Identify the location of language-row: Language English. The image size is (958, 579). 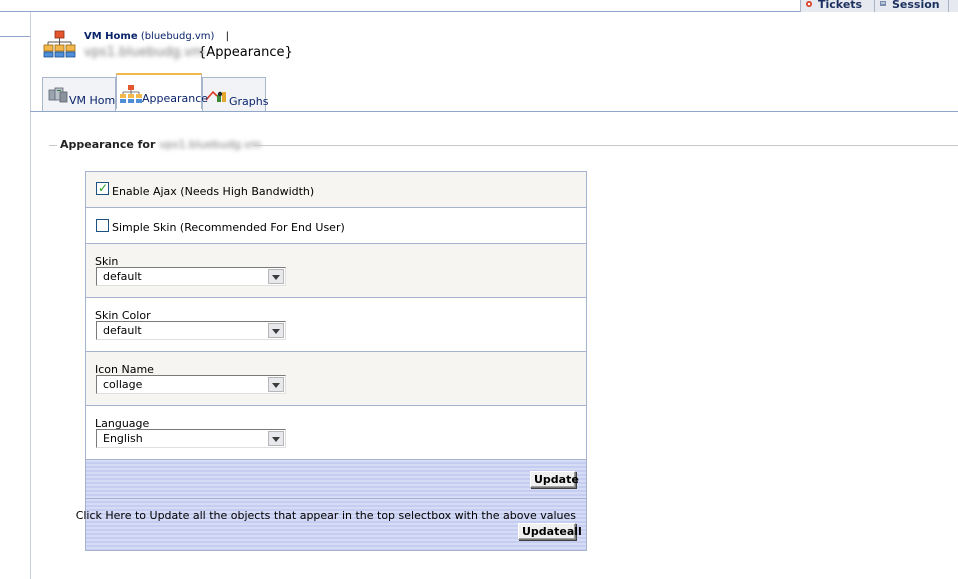
(336, 433).